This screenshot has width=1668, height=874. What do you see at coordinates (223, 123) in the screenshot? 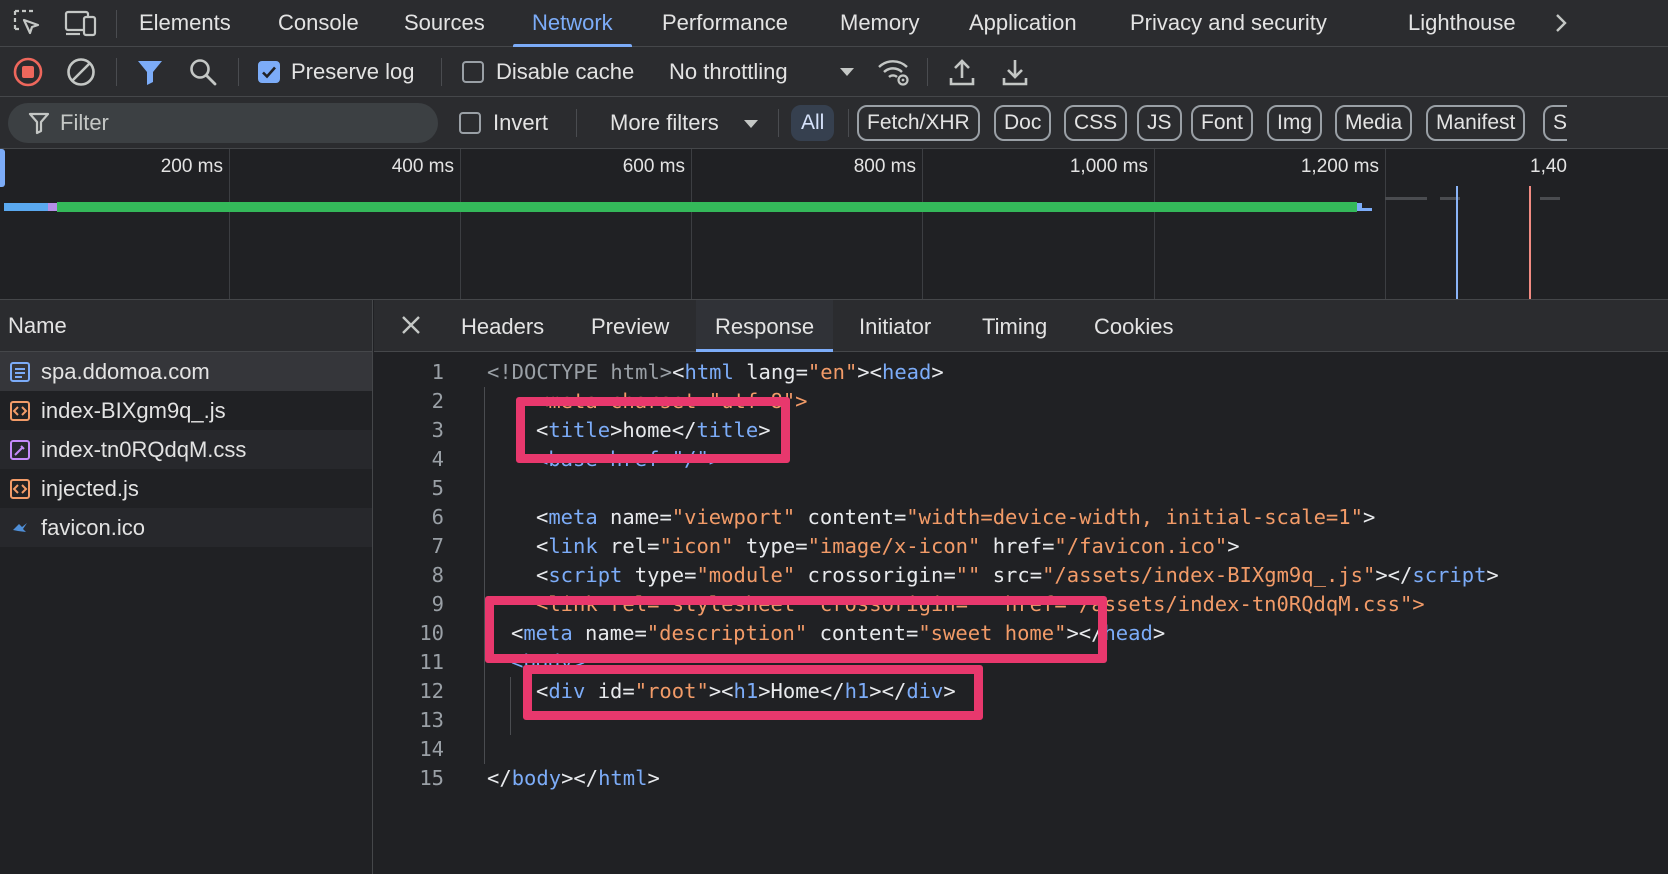
I see `filter-input: Filter` at bounding box center [223, 123].